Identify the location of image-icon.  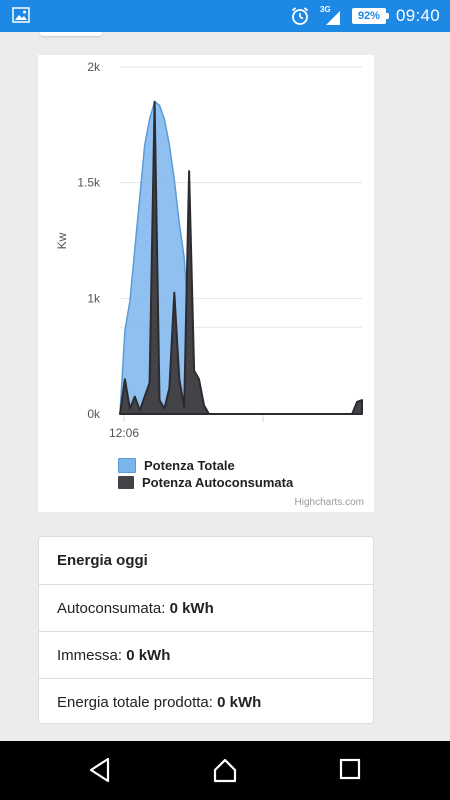
(21, 15).